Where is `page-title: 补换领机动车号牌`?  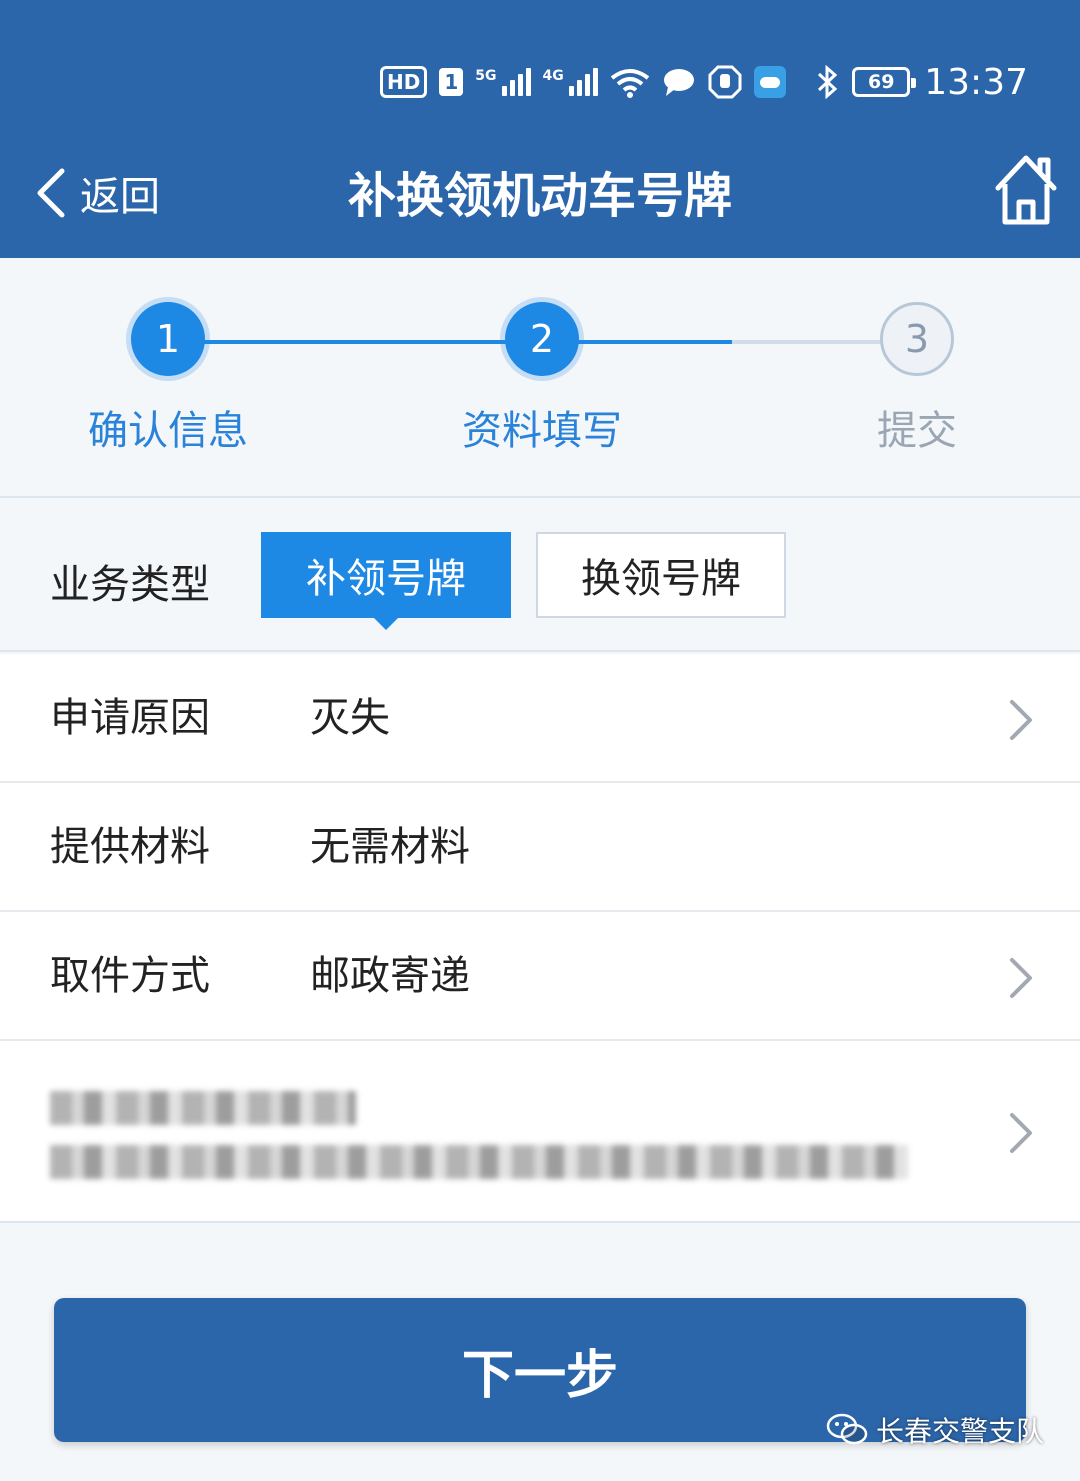 page-title: 补换领机动车号牌 is located at coordinates (539, 196).